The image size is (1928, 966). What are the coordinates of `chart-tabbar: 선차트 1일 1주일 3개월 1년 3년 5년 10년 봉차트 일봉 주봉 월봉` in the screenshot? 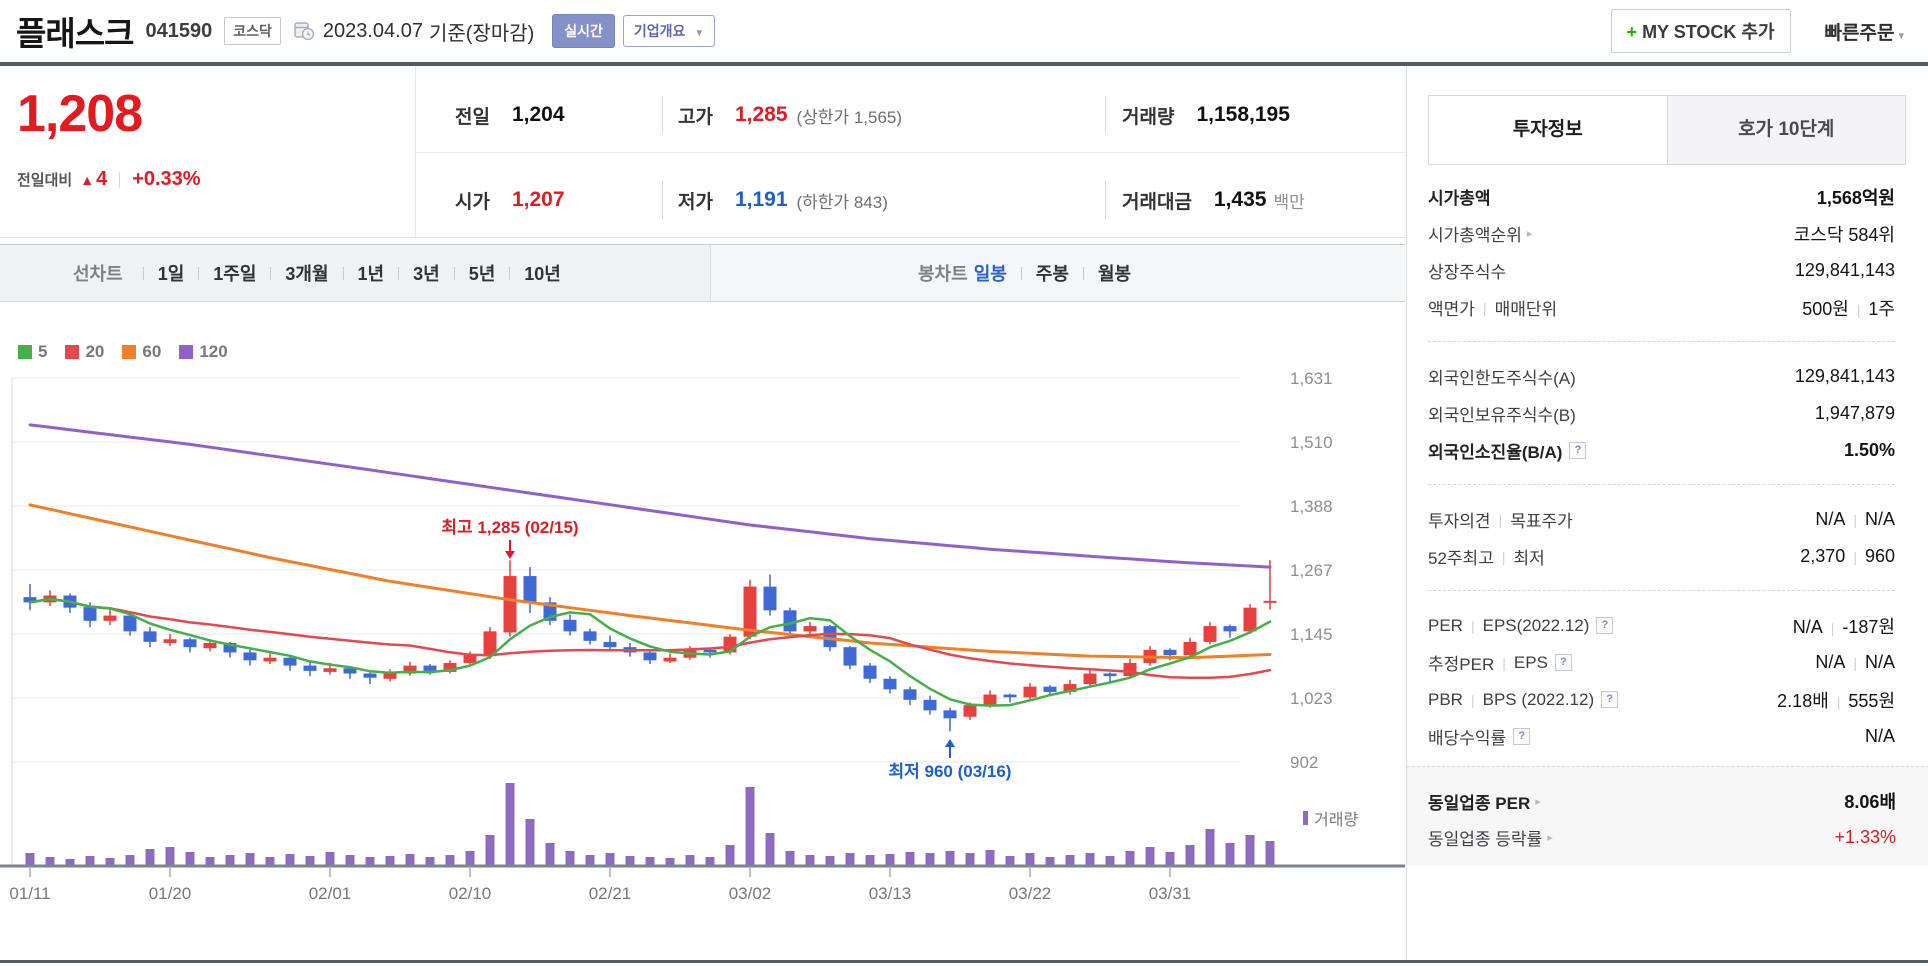 It's located at (702, 273).